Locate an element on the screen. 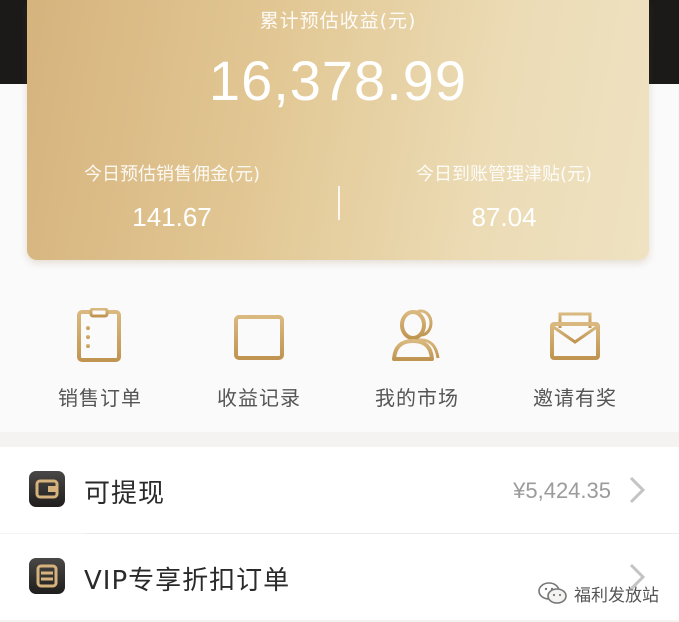  chevron-right-icon is located at coordinates (637, 490).